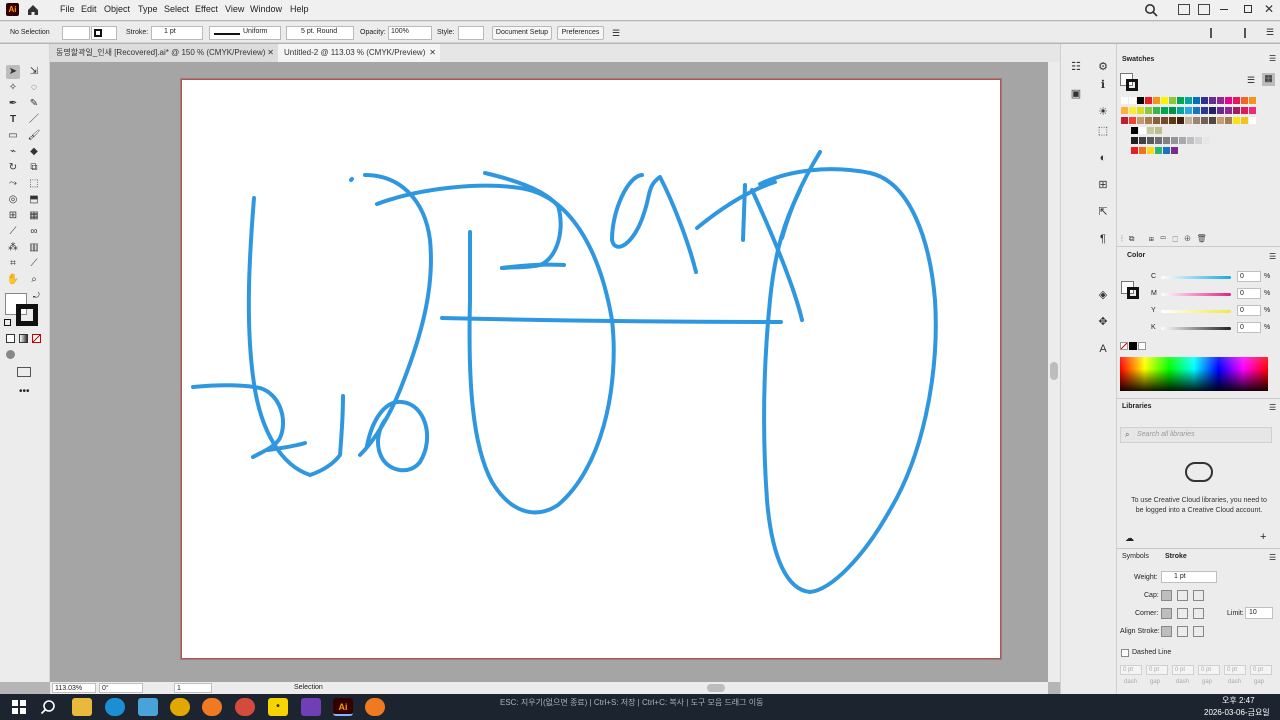 The width and height of the screenshot is (1280, 720). Describe the element at coordinates (1196, 277) in the screenshot. I see `channel-slider-c` at that location.